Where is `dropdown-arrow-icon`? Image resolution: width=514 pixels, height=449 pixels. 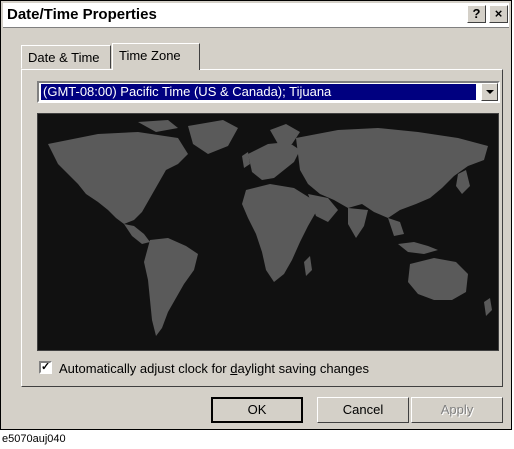 dropdown-arrow-icon is located at coordinates (489, 92).